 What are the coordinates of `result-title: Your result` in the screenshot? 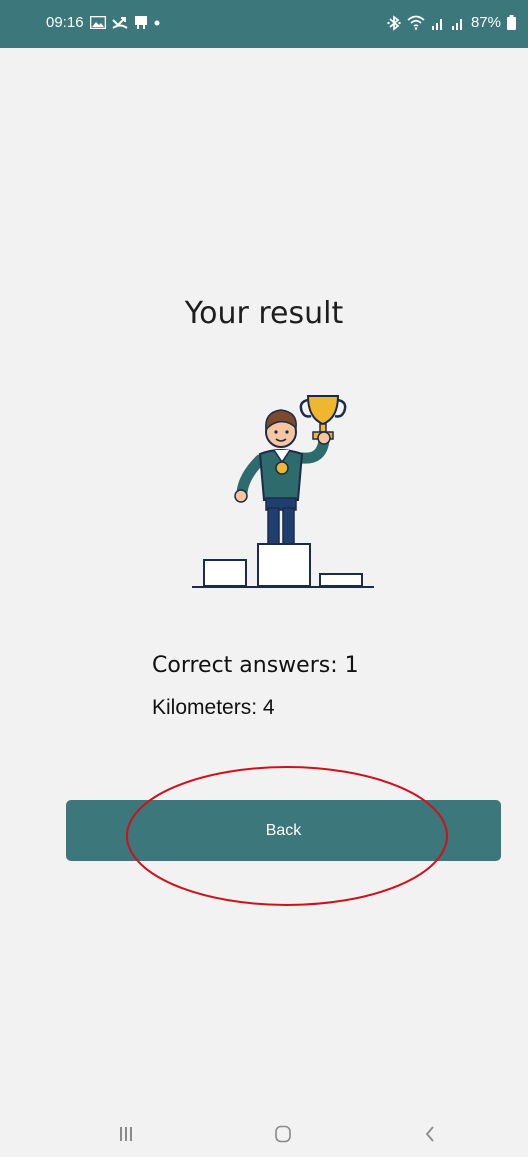 It's located at (264, 313).